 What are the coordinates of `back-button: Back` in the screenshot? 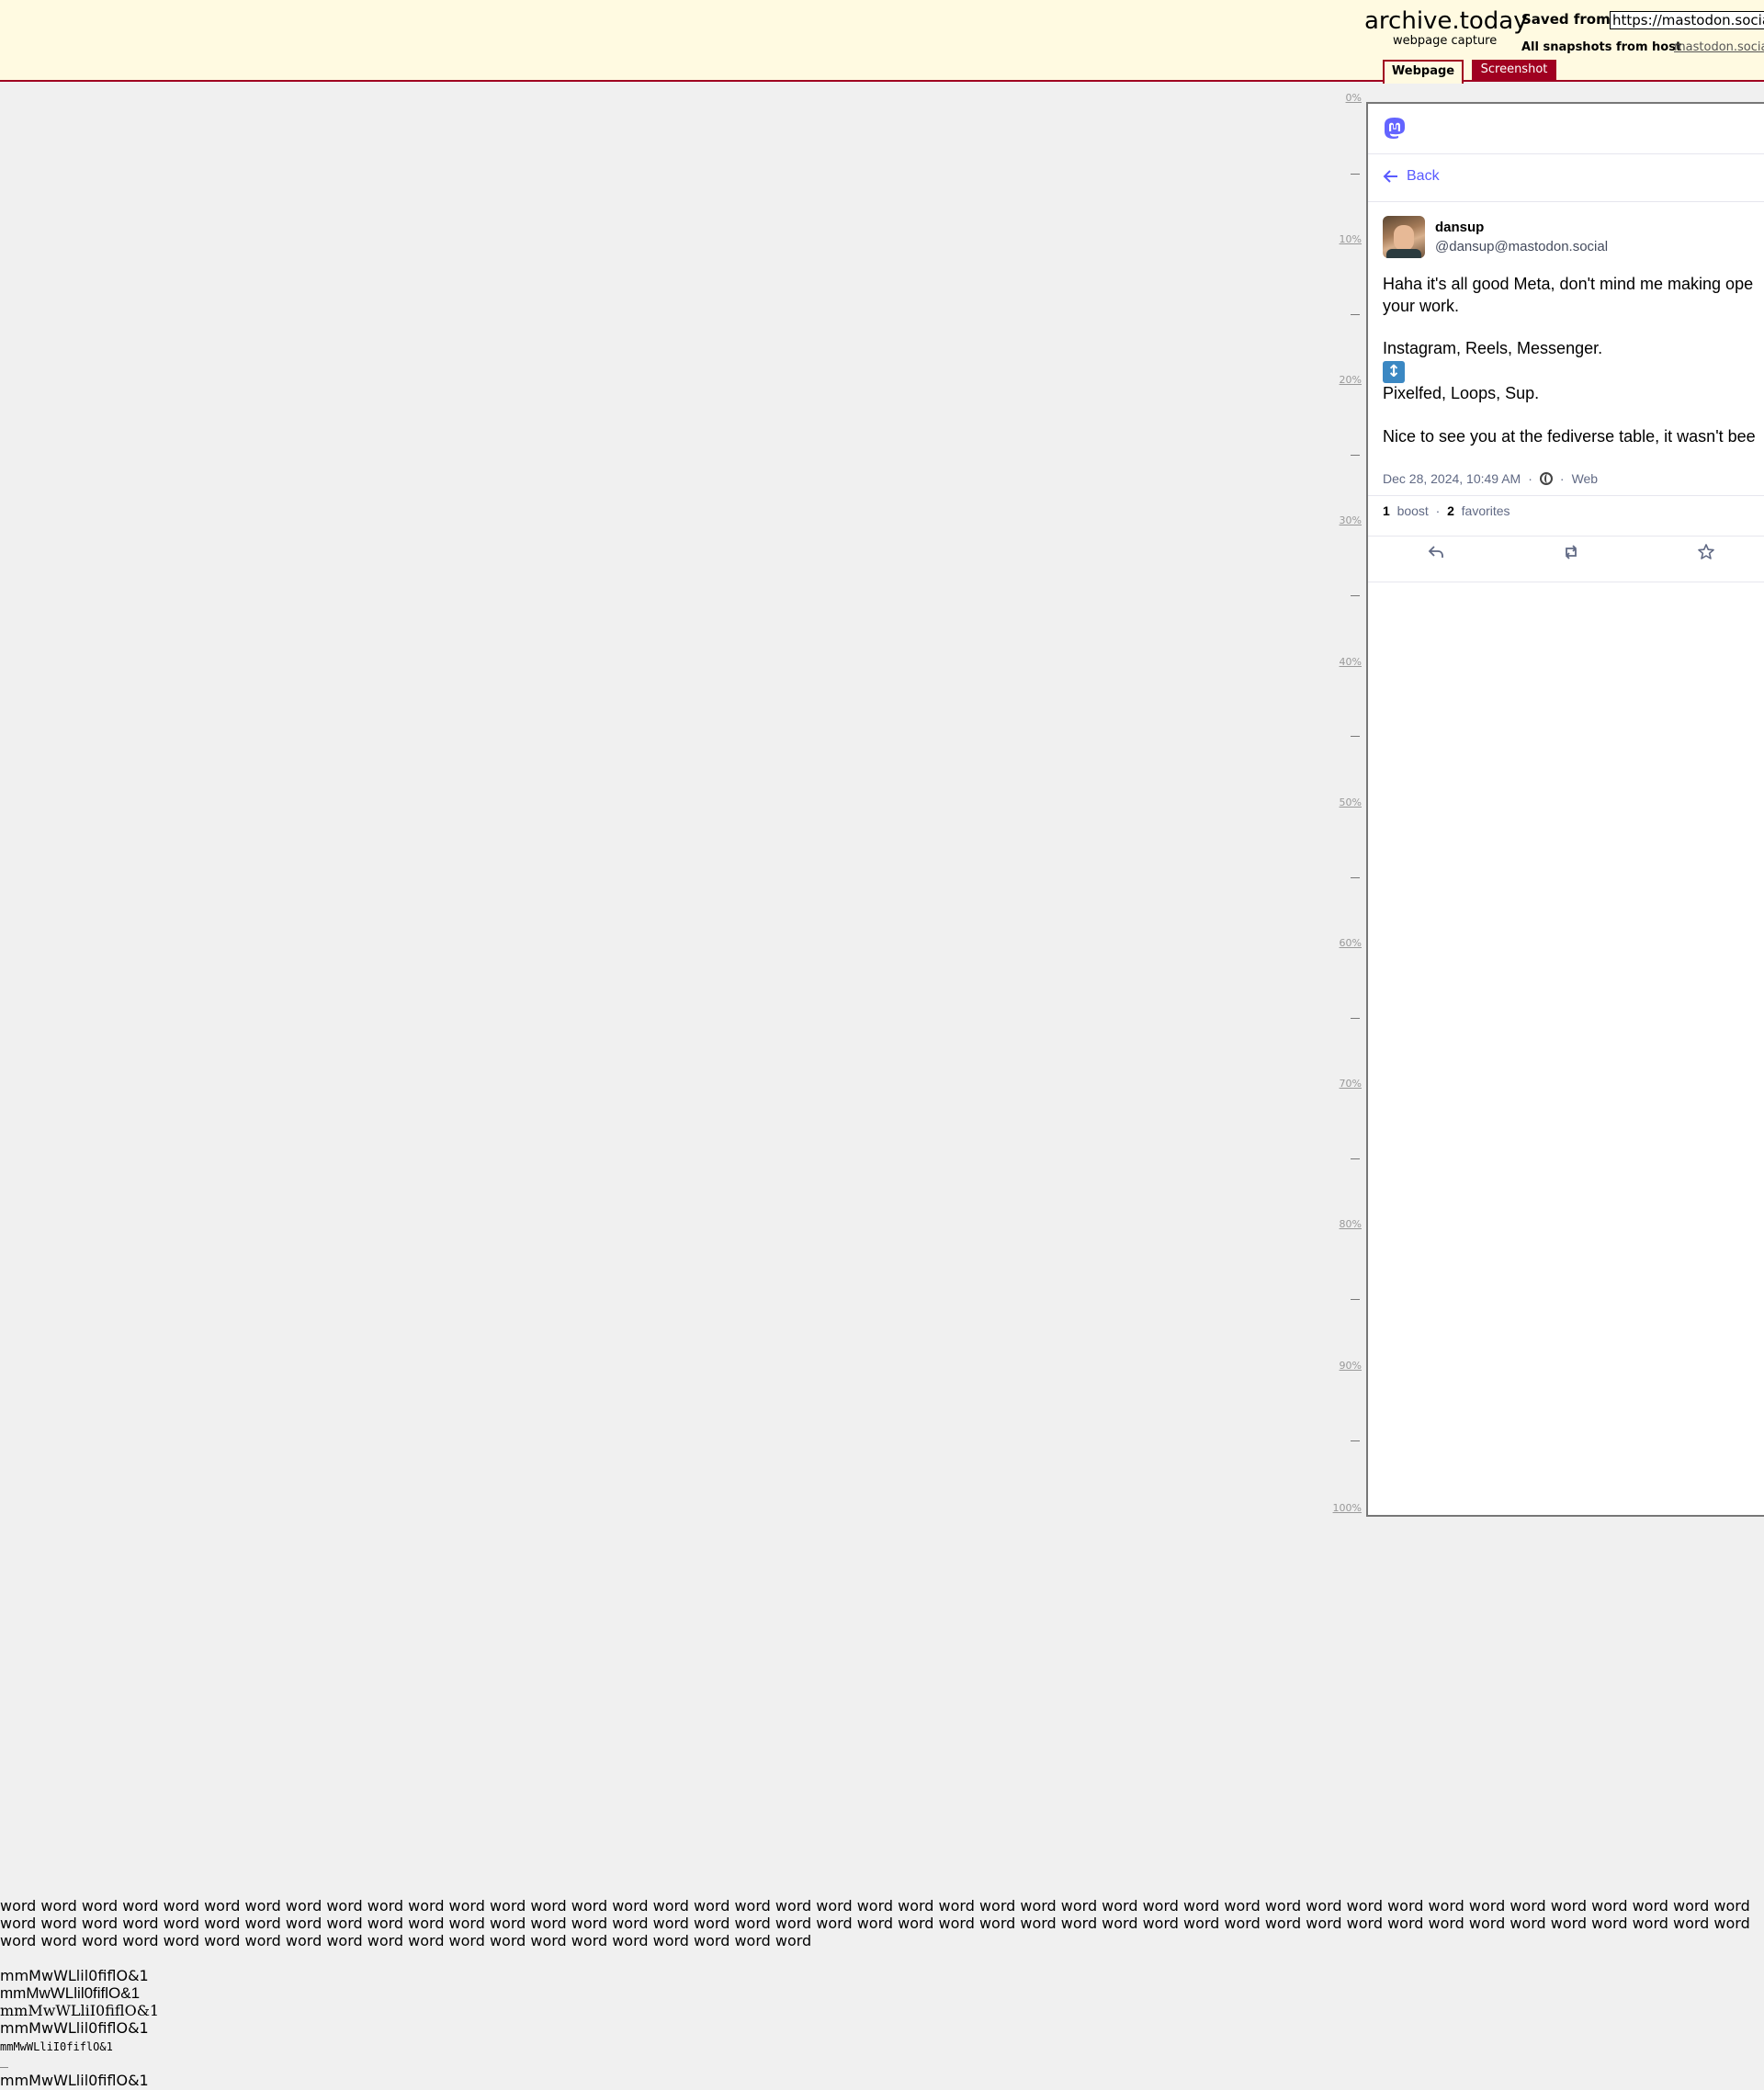 It's located at (1411, 176).